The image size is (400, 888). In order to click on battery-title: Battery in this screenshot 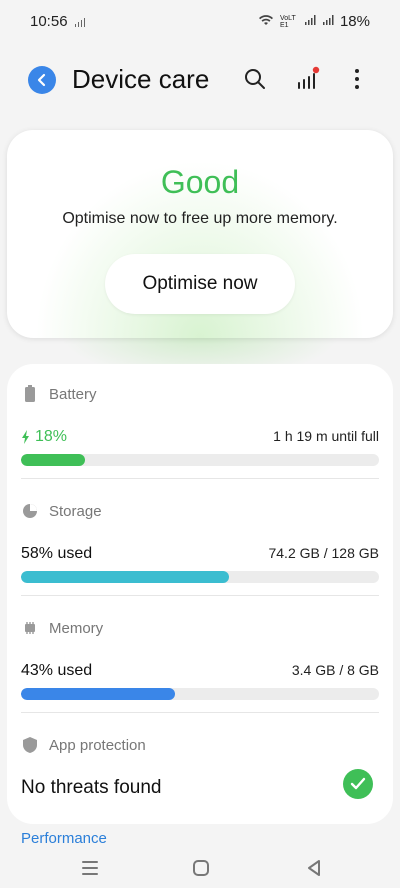, I will do `click(73, 394)`.